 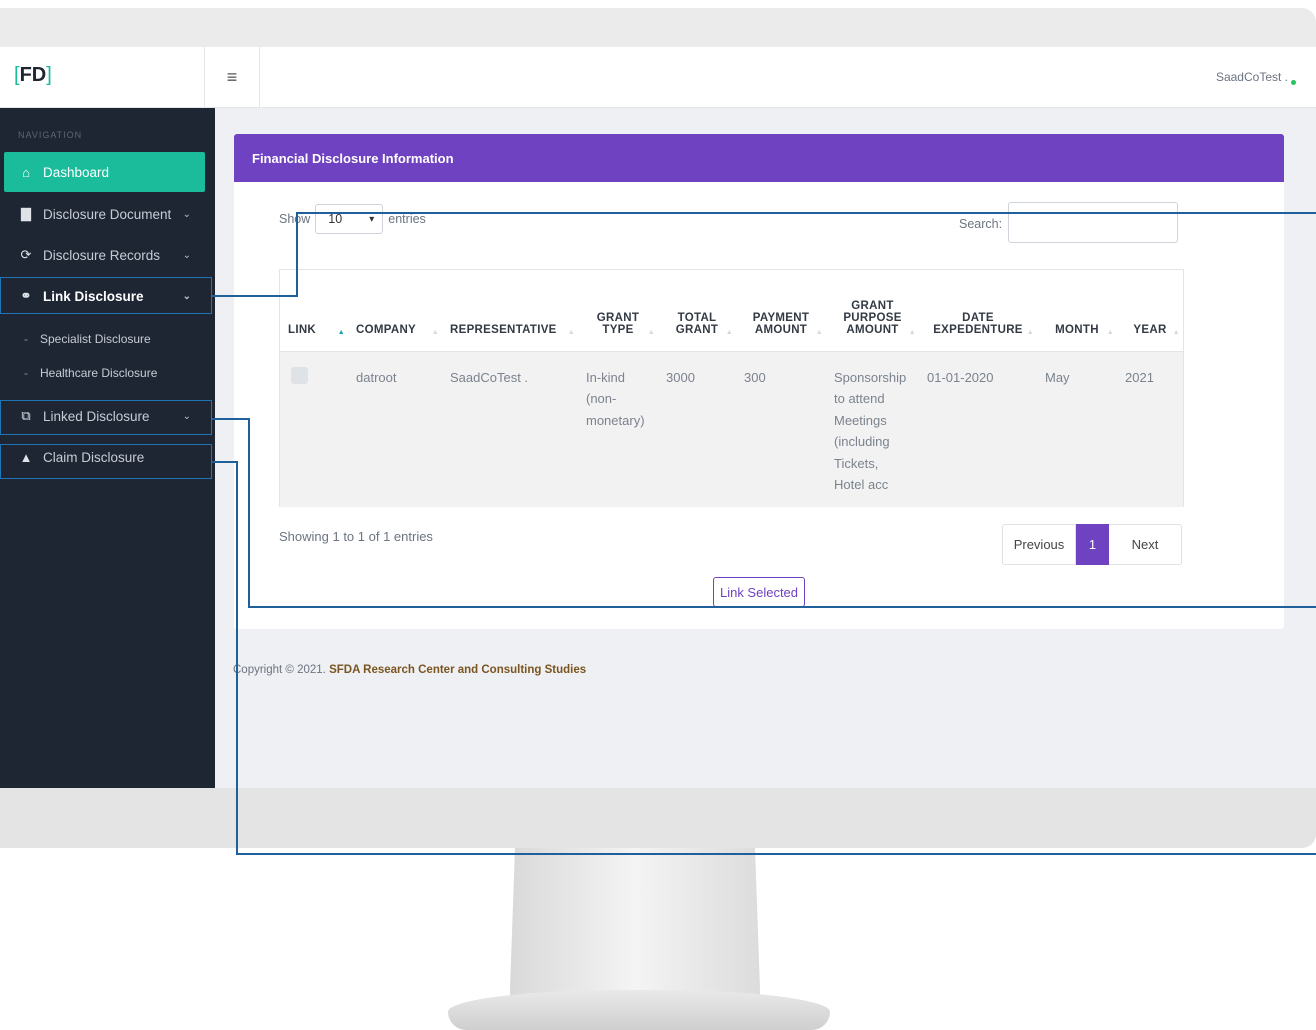 What do you see at coordinates (26, 457) in the screenshot?
I see `warning-icon: ▲` at bounding box center [26, 457].